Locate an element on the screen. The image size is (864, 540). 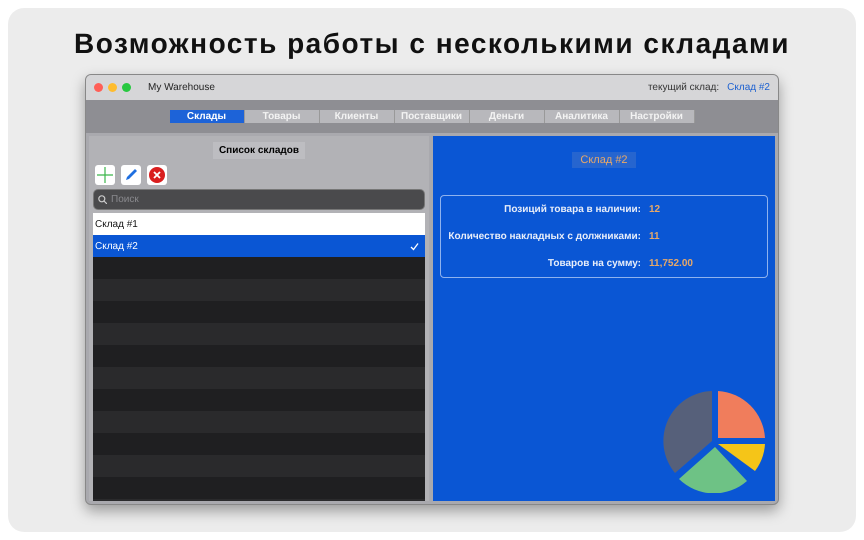
current-value: Склад #2 is located at coordinates (748, 87).